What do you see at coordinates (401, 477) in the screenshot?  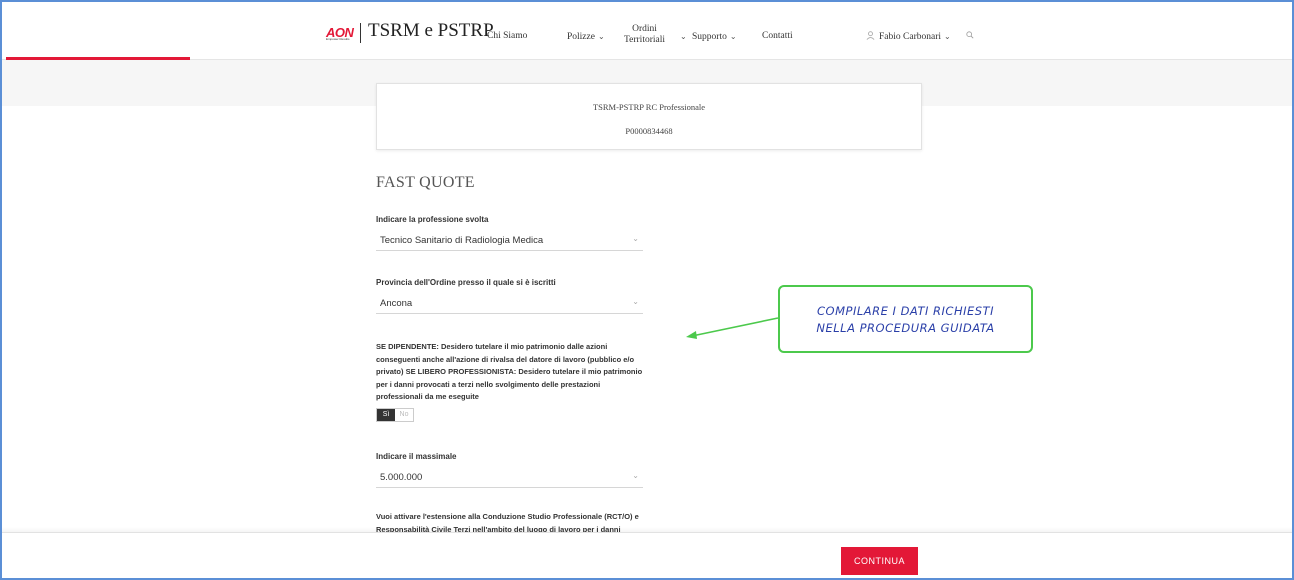 I see `massimale-value: 5.000.000` at bounding box center [401, 477].